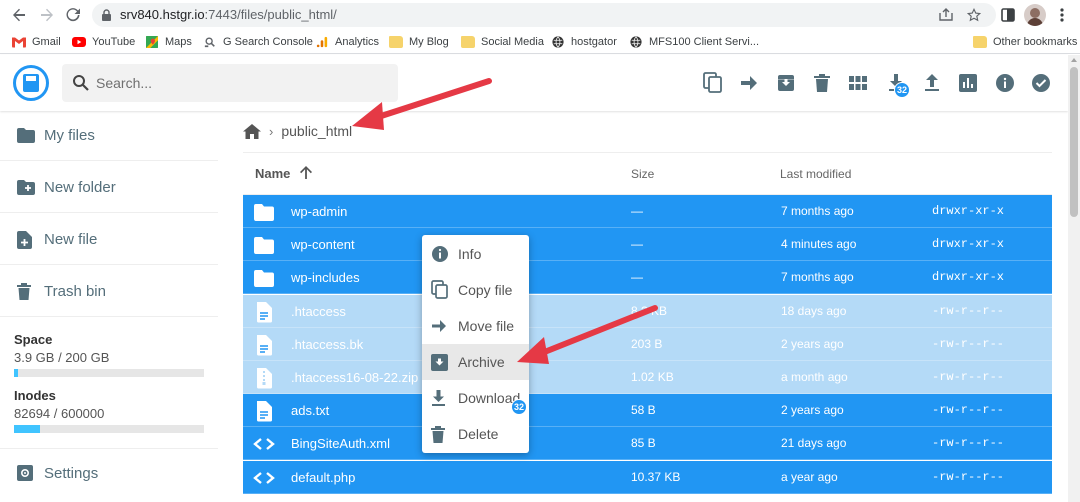 The image size is (1080, 502). I want to click on file-row: default.php 10.37 KB a year ago -rw-r--r--, so click(647, 477).